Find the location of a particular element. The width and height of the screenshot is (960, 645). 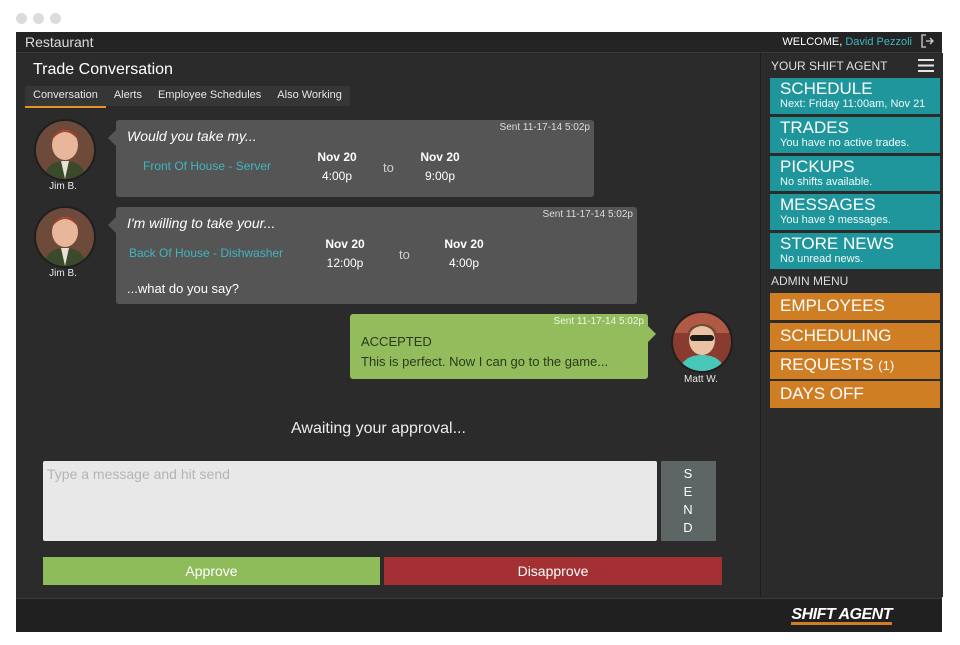

tab-conversation: Conversation is located at coordinates (65, 97).